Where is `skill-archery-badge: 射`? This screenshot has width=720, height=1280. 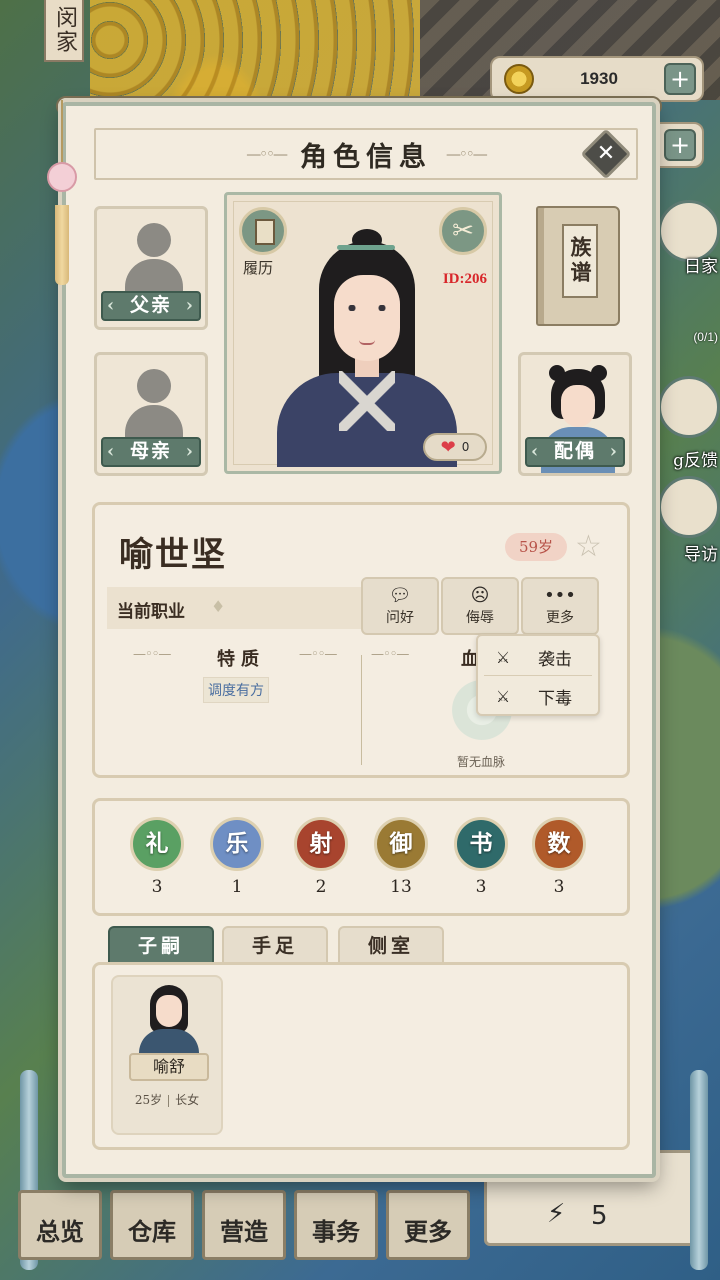 skill-archery-badge: 射 is located at coordinates (321, 844).